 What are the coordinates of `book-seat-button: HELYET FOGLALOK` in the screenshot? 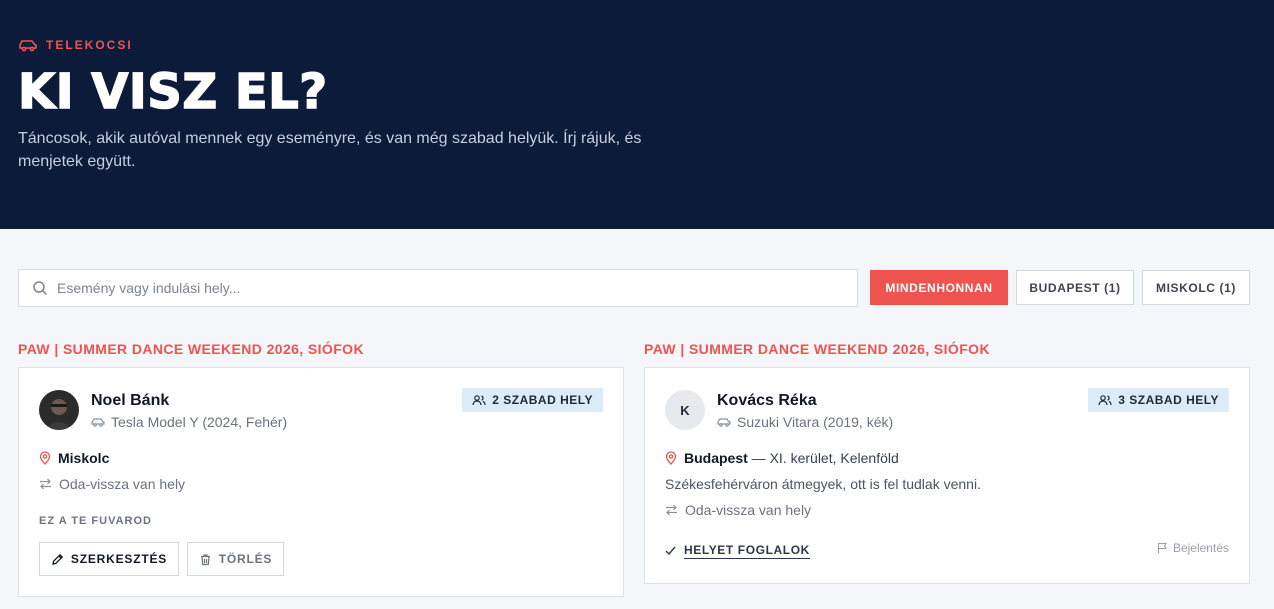 It's located at (737, 551).